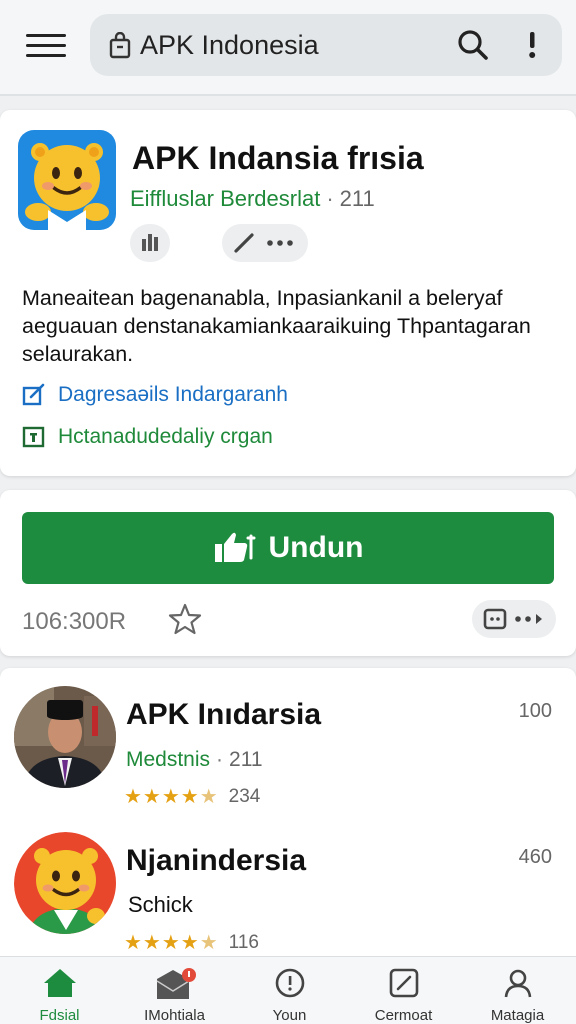  I want to click on review-count: 234, so click(244, 796).